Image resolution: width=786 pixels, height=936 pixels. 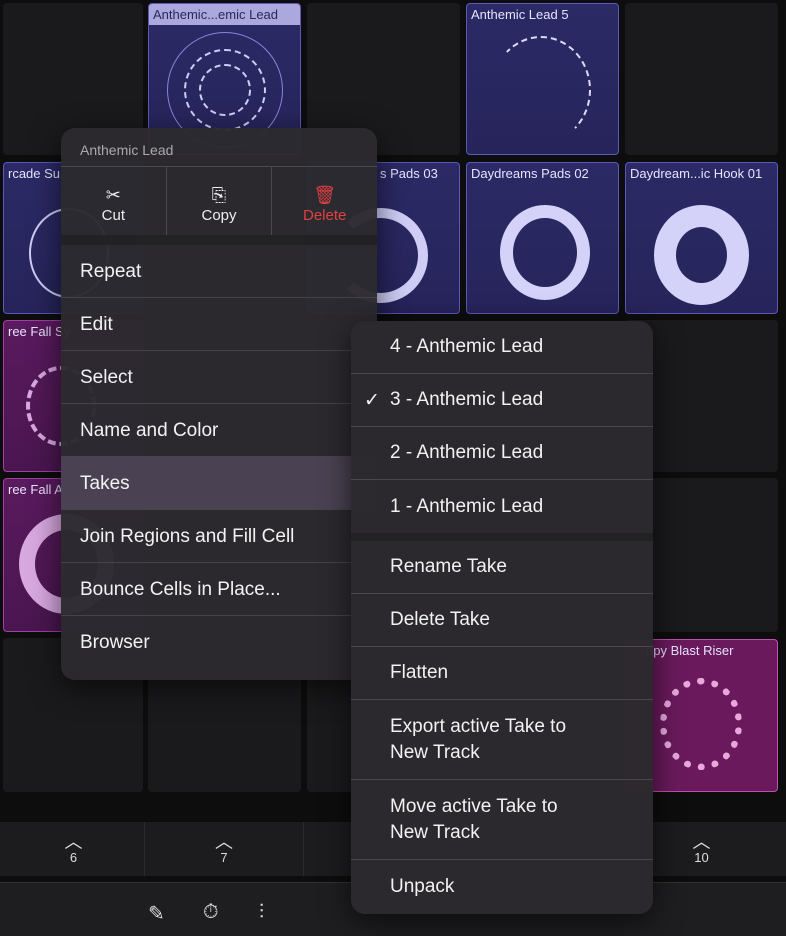 What do you see at coordinates (325, 195) in the screenshot?
I see `trash-icon: 🗑` at bounding box center [325, 195].